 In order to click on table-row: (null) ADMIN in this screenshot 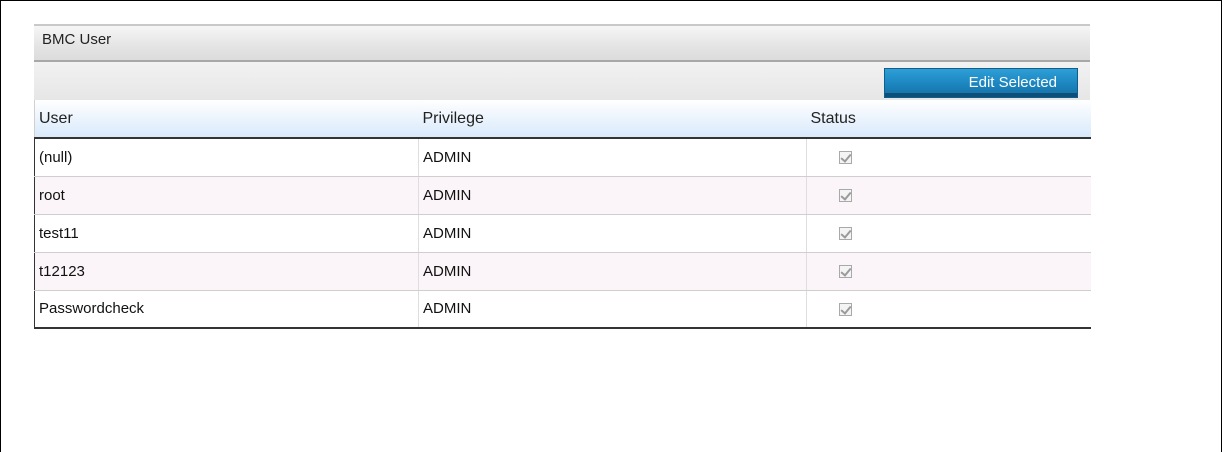, I will do `click(562, 157)`.